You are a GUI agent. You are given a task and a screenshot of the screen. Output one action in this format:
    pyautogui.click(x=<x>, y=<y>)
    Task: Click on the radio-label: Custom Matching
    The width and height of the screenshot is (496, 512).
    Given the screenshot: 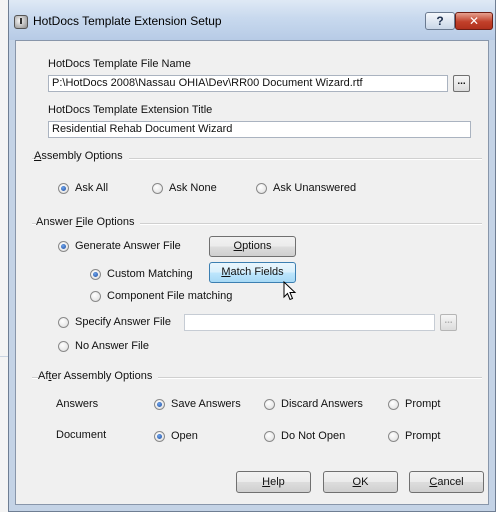 What is the action you would take?
    pyautogui.click(x=150, y=274)
    